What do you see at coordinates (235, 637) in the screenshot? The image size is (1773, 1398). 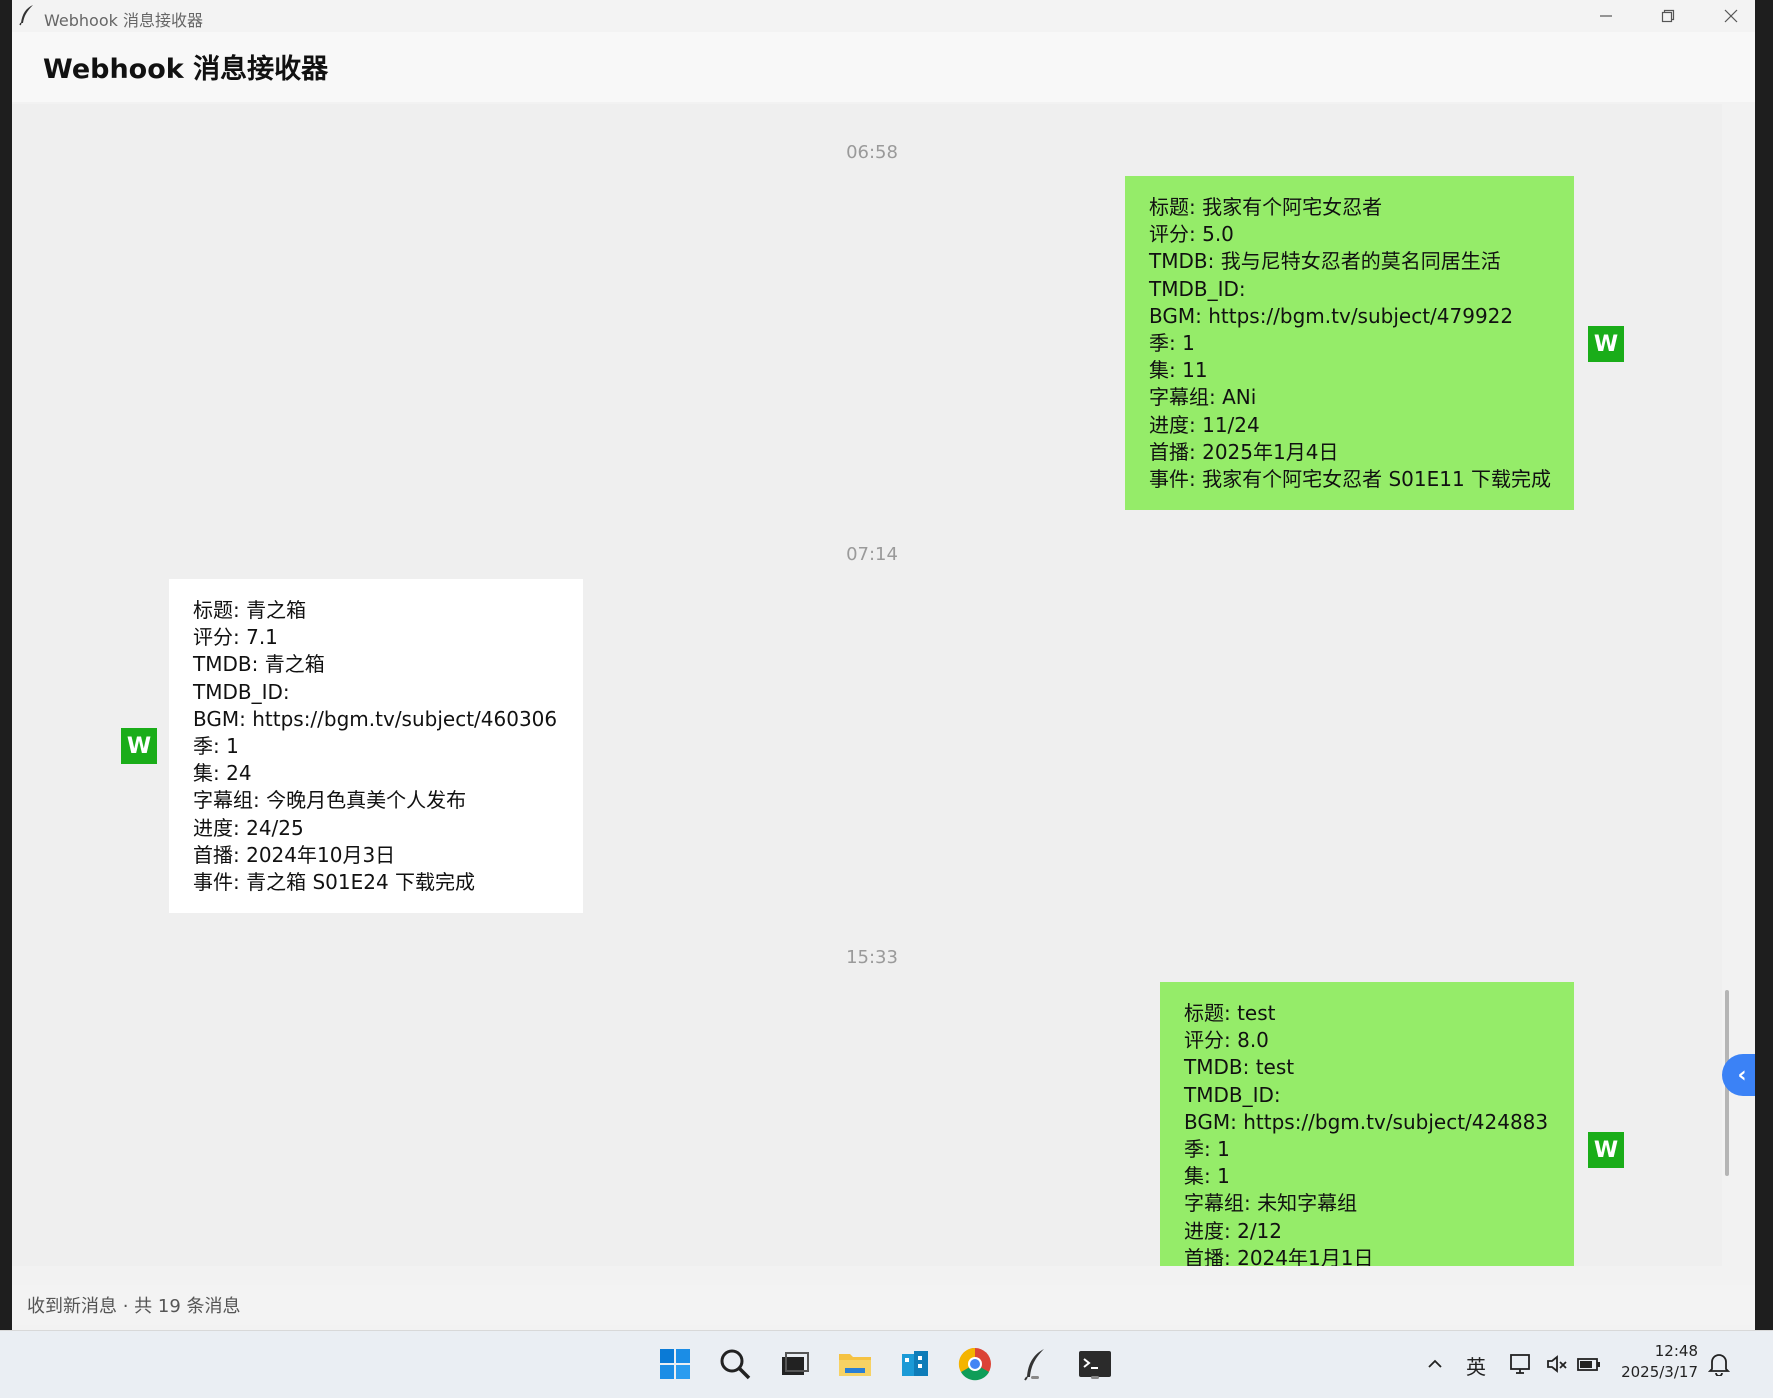 I see `message-line: 评分: 7.1` at bounding box center [235, 637].